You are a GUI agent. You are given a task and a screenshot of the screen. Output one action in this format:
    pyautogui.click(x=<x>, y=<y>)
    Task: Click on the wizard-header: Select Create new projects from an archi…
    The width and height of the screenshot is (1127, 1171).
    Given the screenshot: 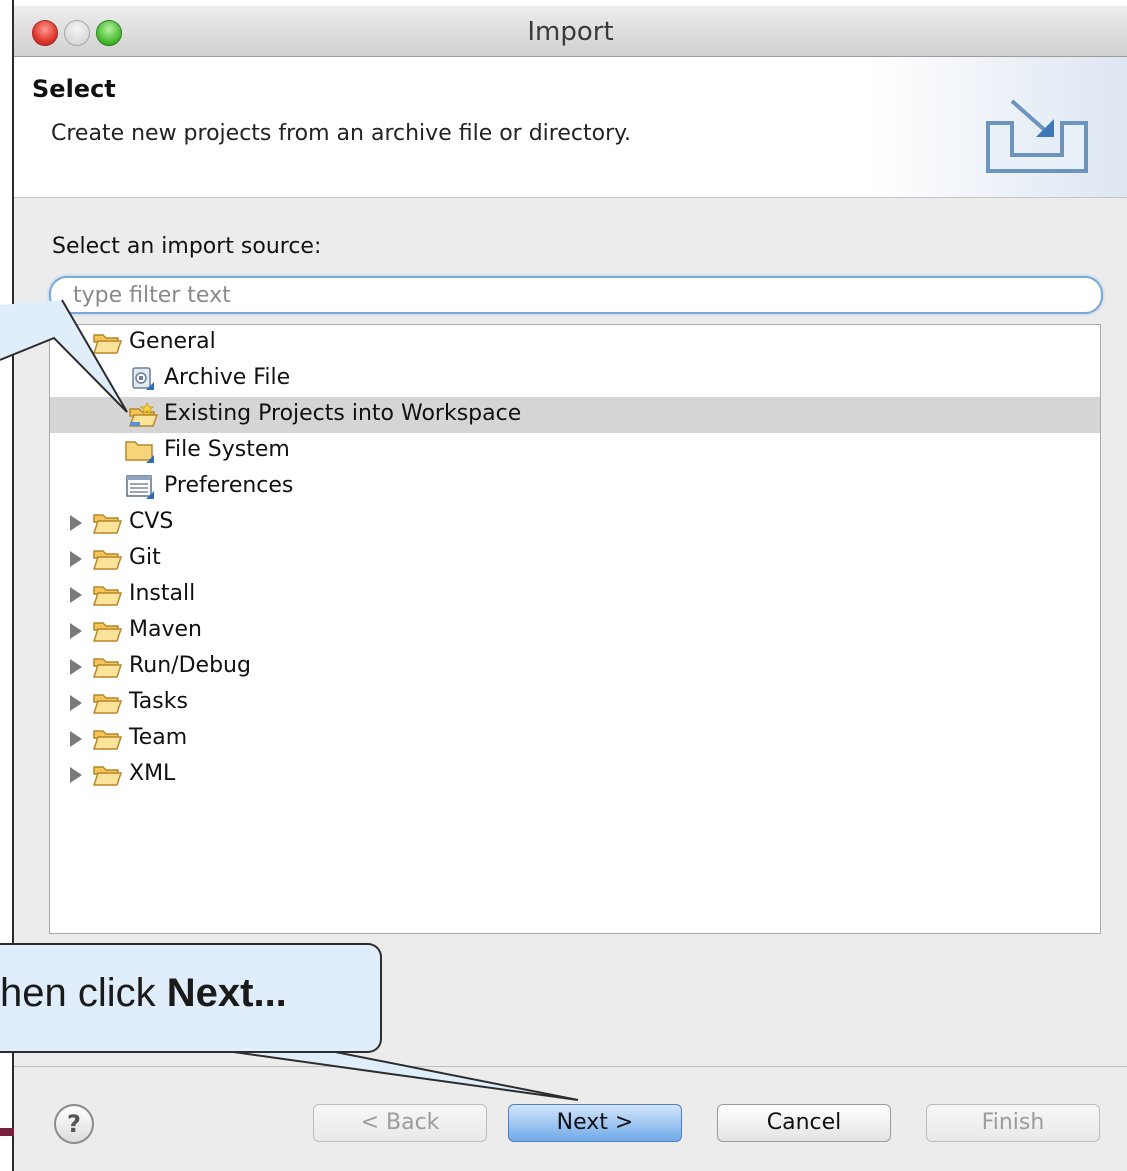 What is the action you would take?
    pyautogui.click(x=570, y=127)
    